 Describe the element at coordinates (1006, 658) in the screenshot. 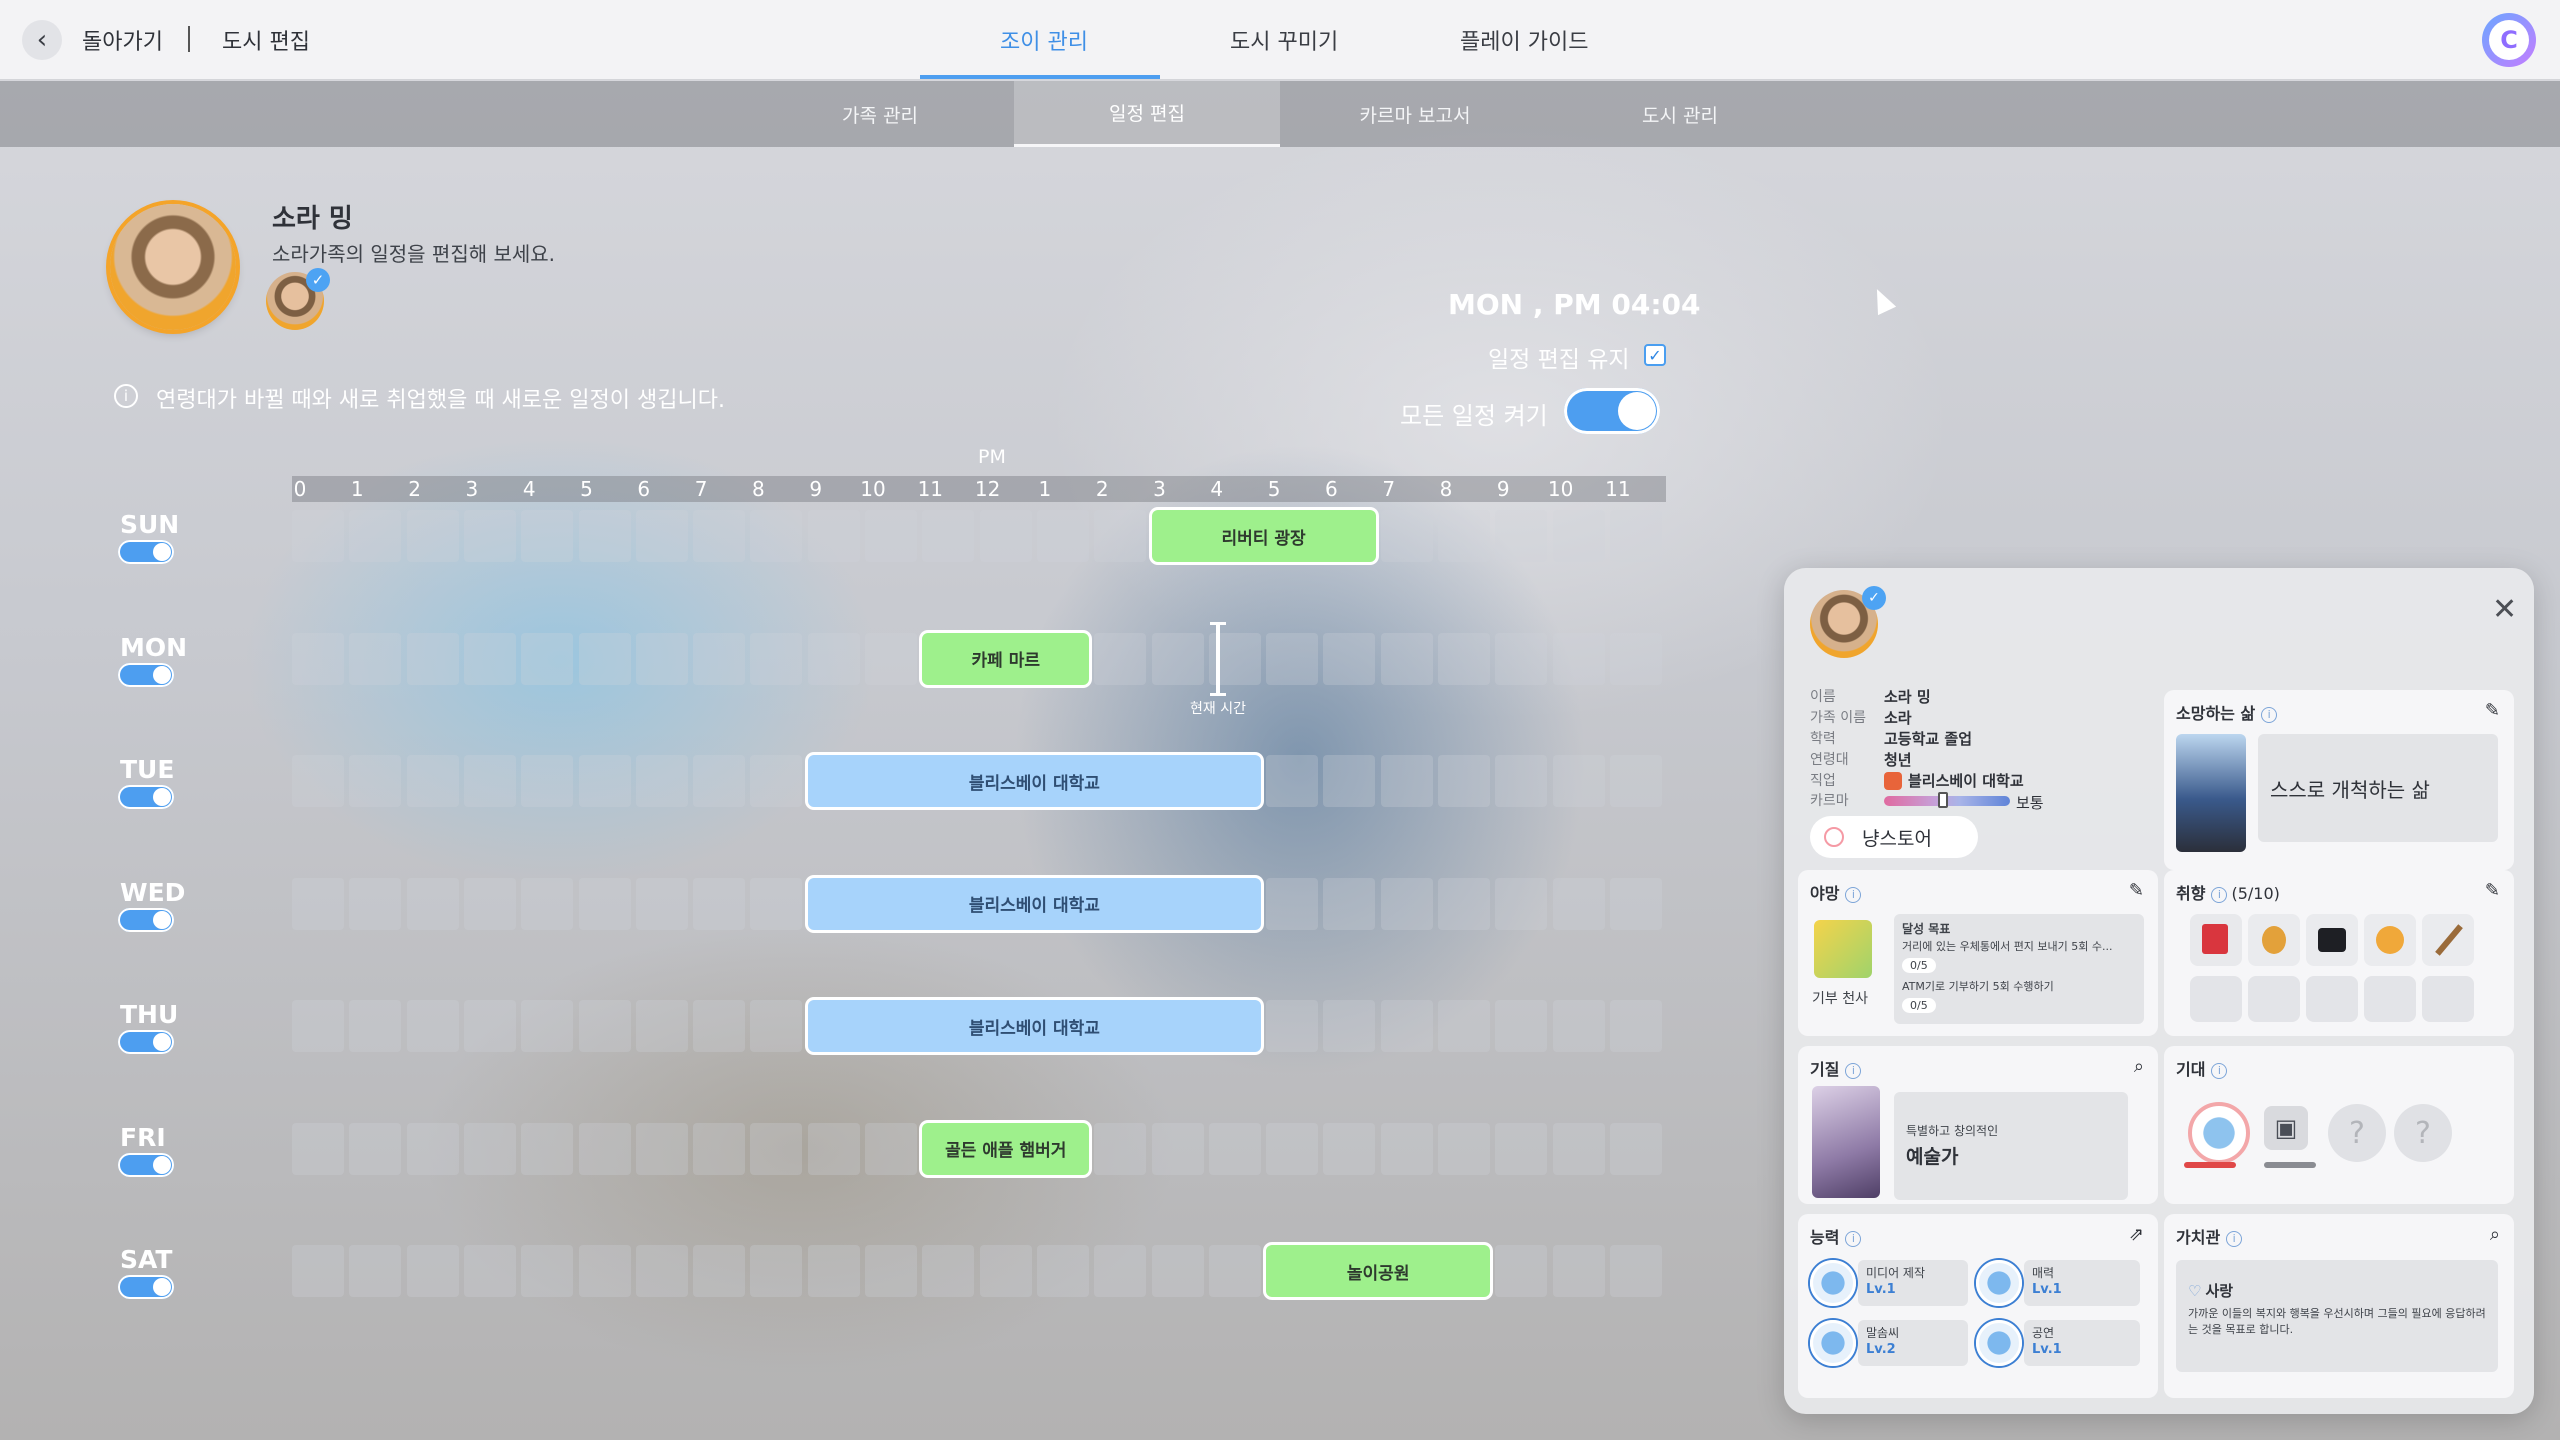

I see `schedule-event: 카페 마르` at that location.